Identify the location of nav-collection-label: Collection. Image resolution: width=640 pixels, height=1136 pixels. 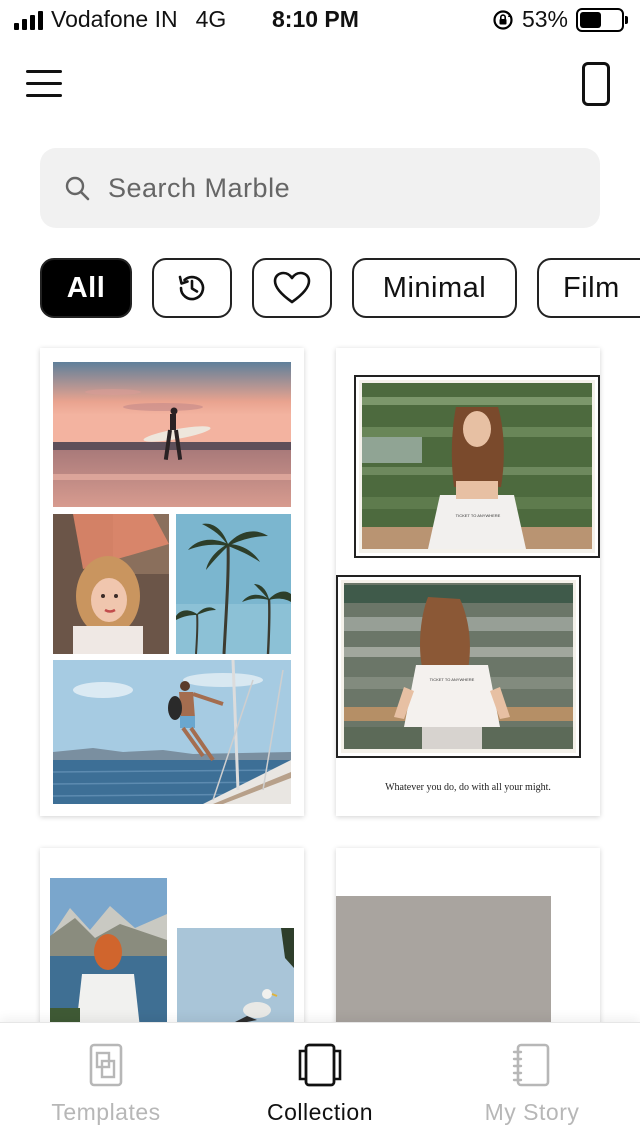
(320, 1112).